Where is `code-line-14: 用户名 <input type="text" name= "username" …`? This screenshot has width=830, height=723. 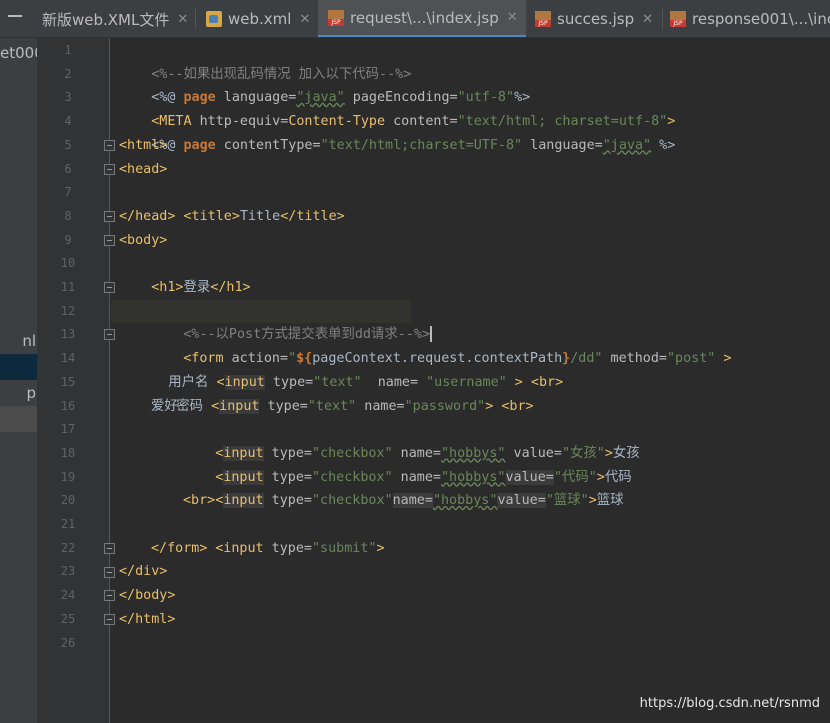
code-line-14: 用户名 <input type="text" name= "username" … is located at coordinates (349, 368).